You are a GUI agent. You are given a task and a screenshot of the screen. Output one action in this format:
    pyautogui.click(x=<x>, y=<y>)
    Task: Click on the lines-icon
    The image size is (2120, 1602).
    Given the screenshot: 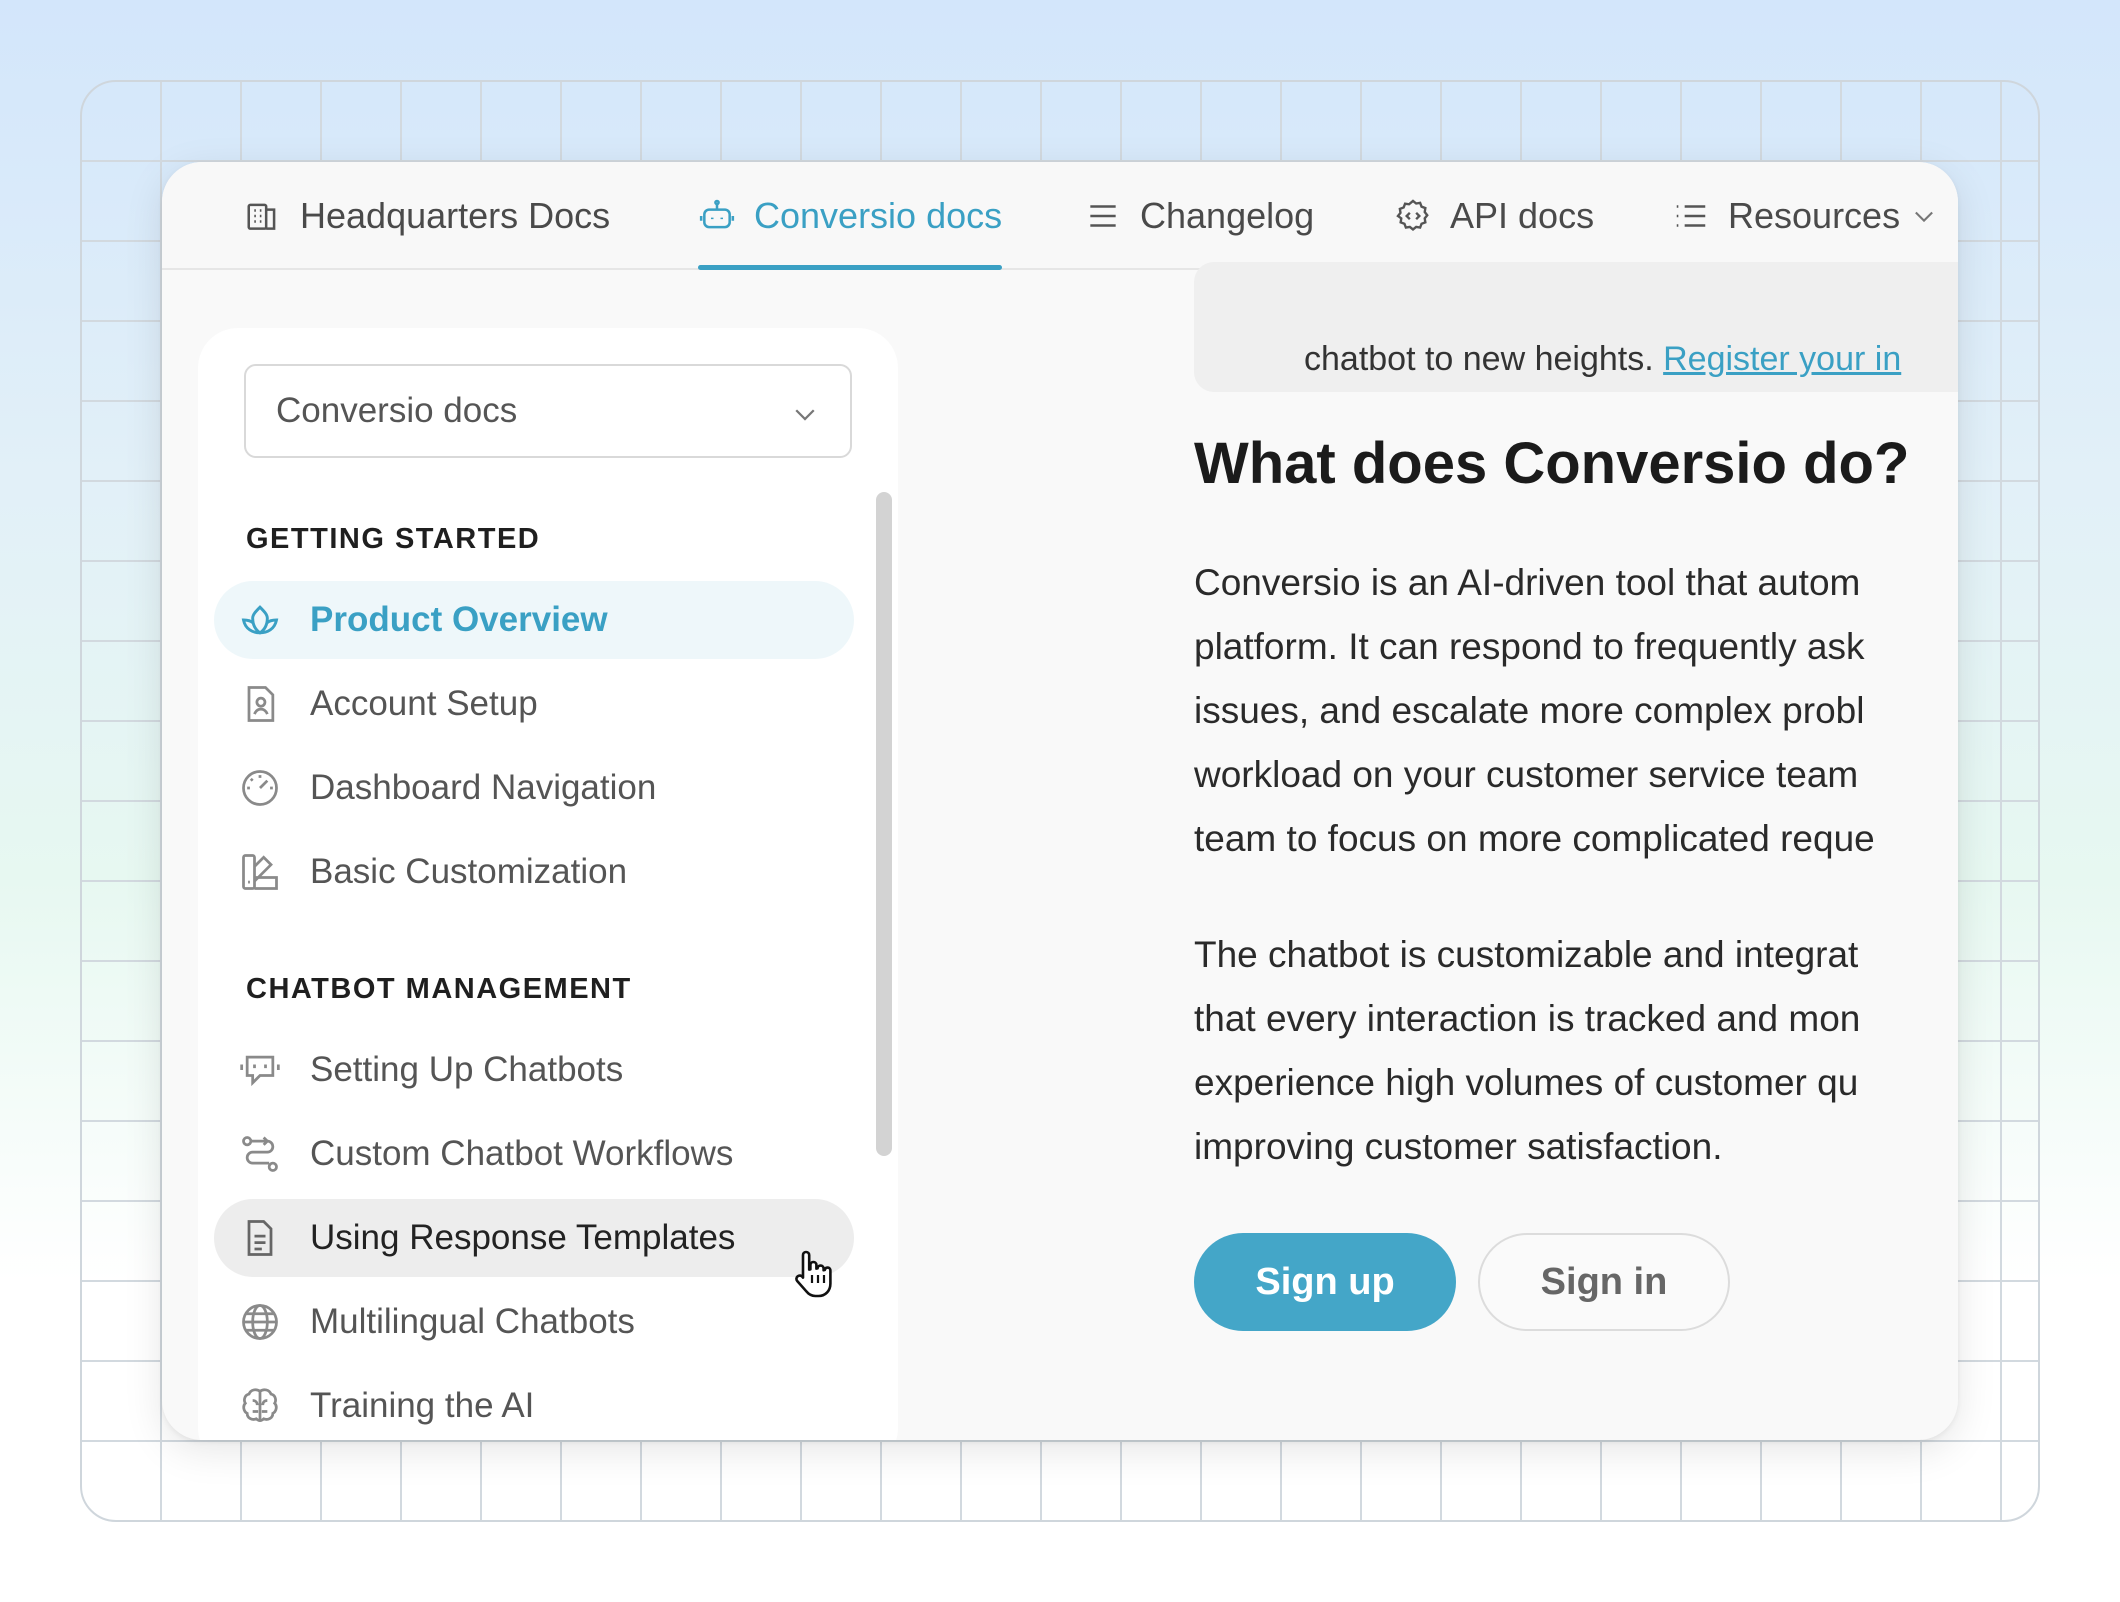 What is the action you would take?
    pyautogui.click(x=1103, y=216)
    